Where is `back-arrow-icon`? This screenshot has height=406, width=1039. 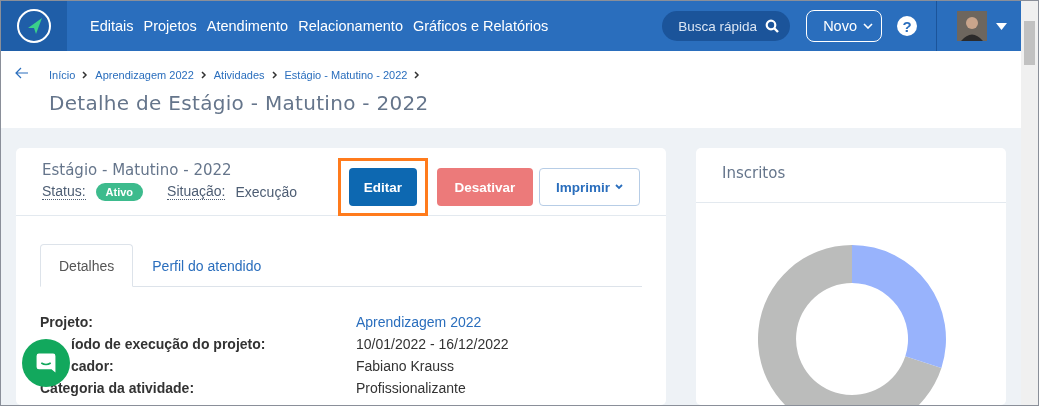
back-arrow-icon is located at coordinates (22, 73).